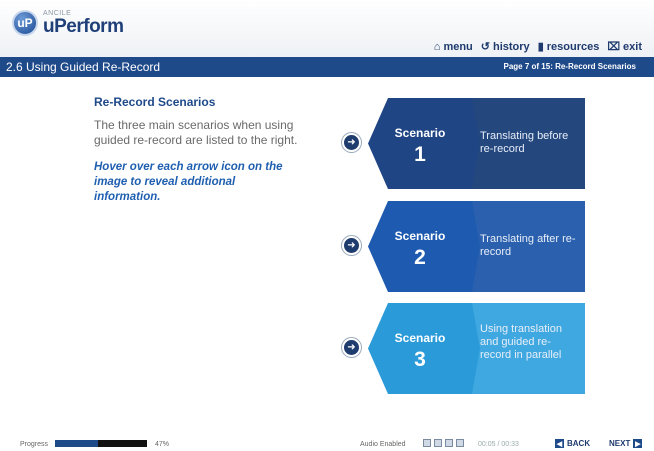 The image size is (654, 451). Describe the element at coordinates (420, 154) in the screenshot. I see `scenario-1-number: 1` at that location.